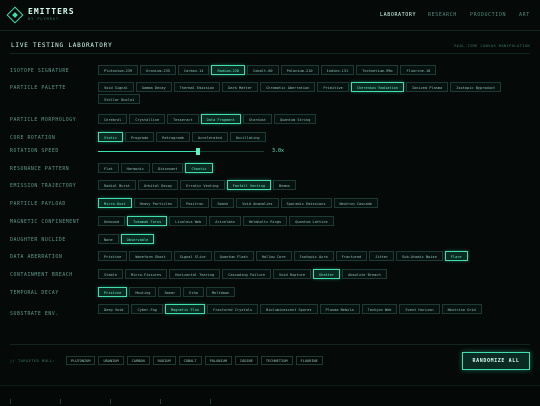  What do you see at coordinates (150, 256) in the screenshot?
I see `option-chip: Waveform Ghost` at bounding box center [150, 256].